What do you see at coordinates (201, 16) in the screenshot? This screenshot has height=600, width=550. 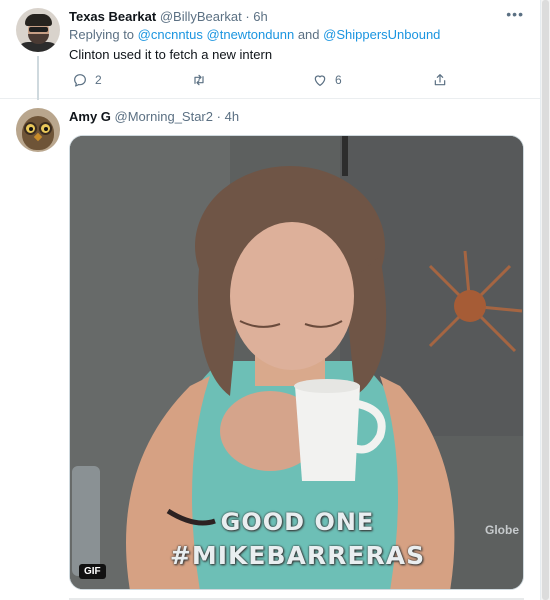 I see `user-handle: @BillyBearkat` at bounding box center [201, 16].